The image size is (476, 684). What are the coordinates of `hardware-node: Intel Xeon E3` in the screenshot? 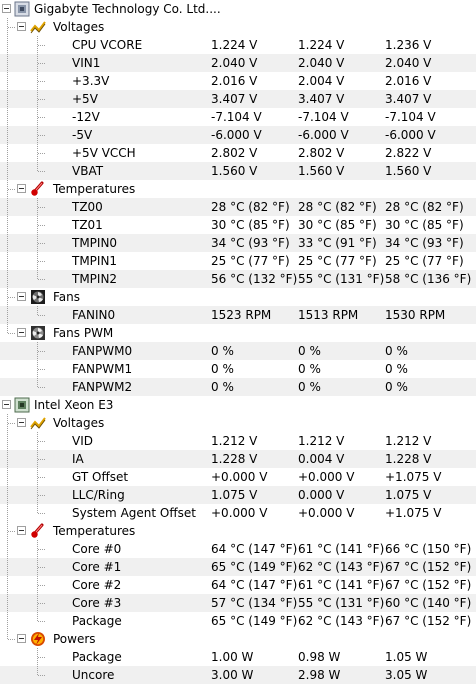 It's located at (238, 405).